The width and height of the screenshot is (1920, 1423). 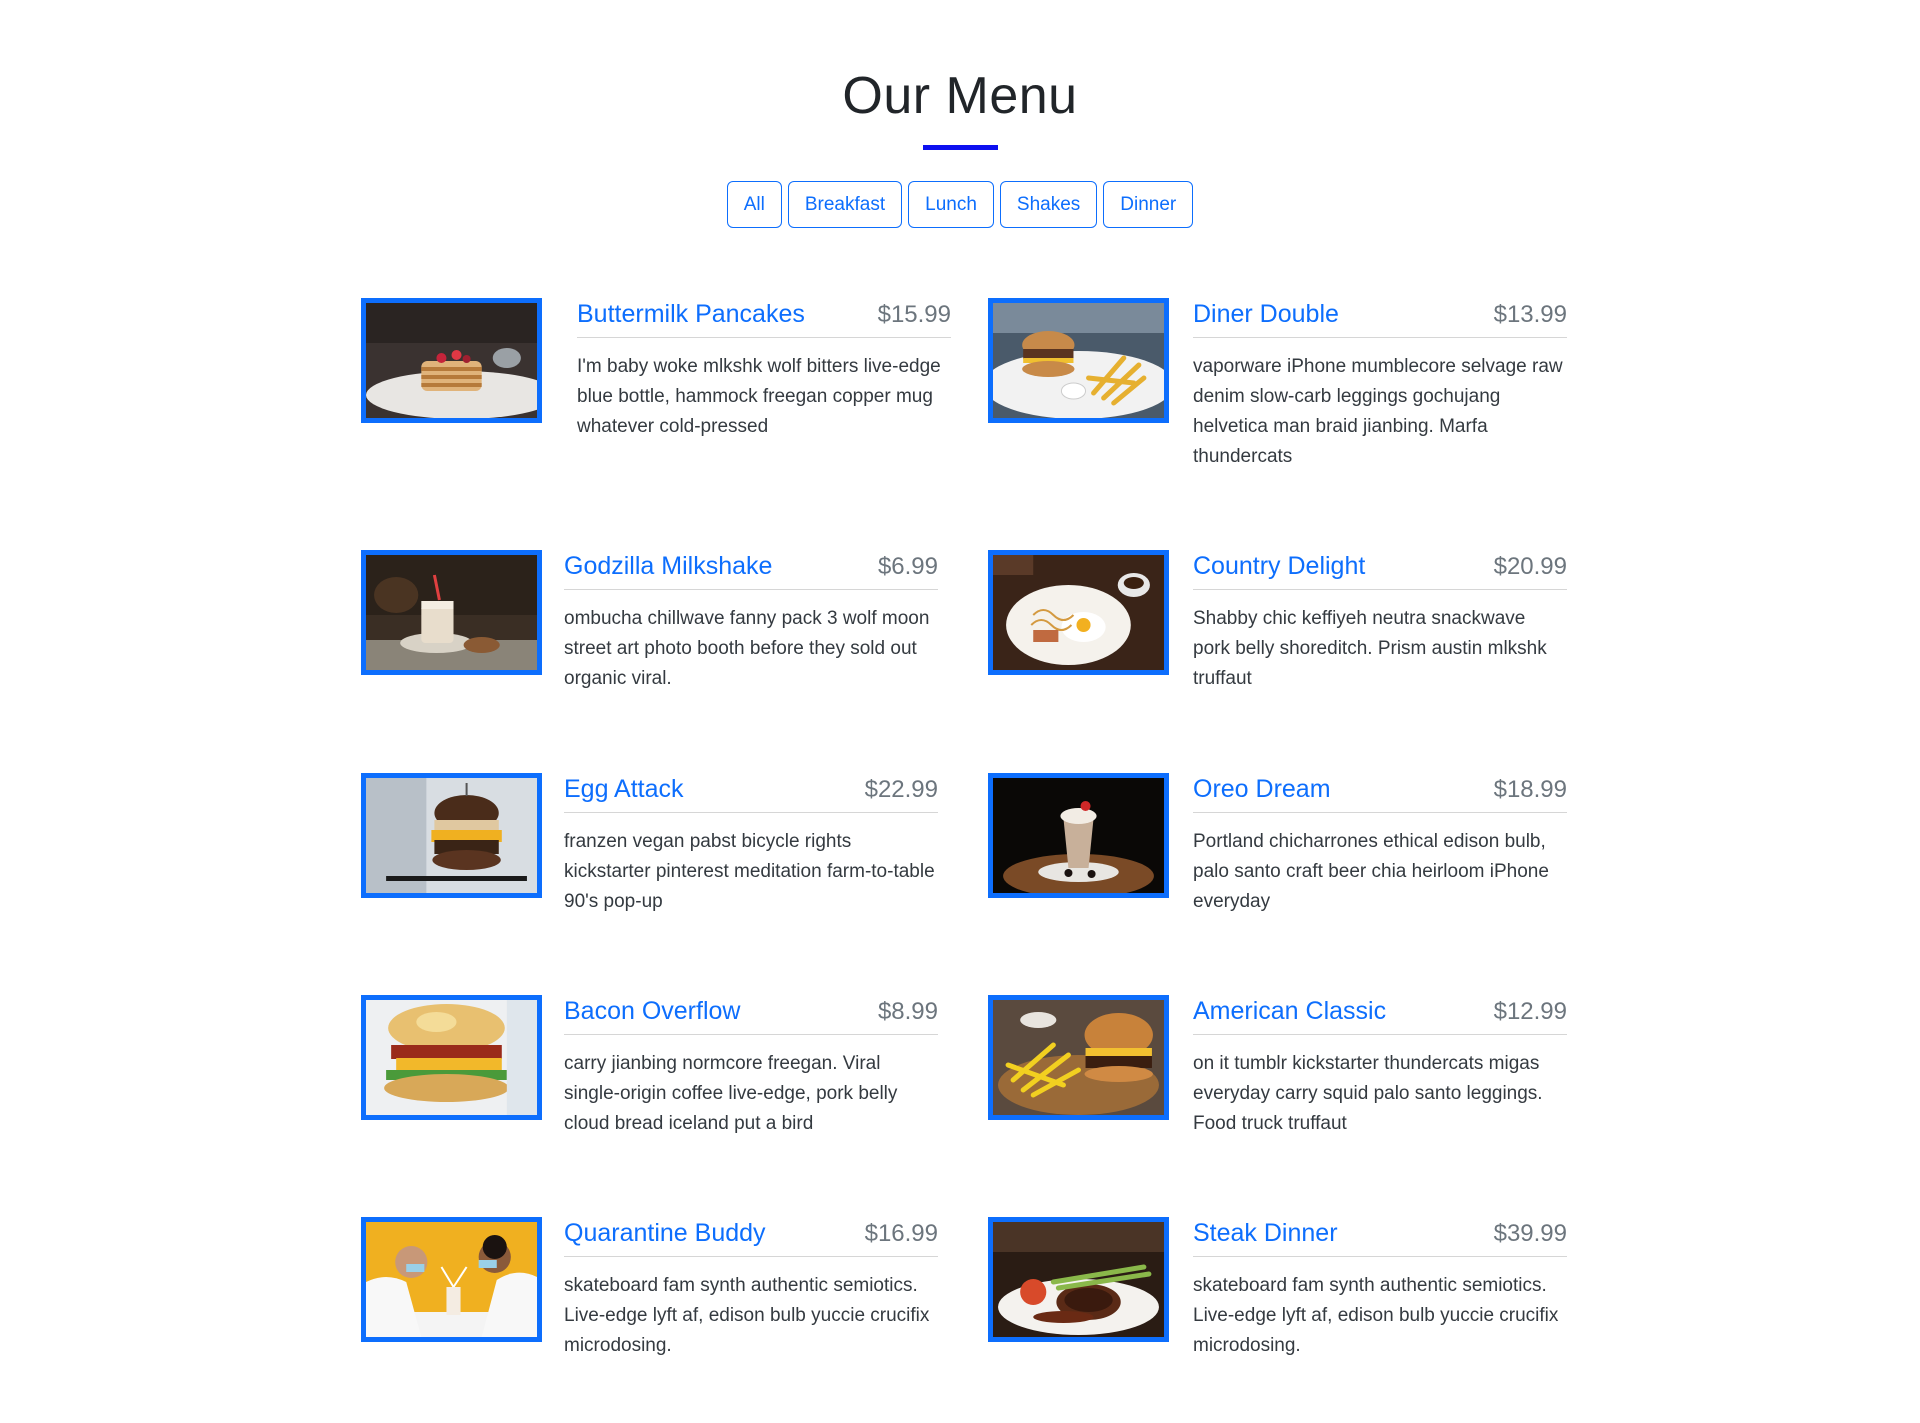 I want to click on steak-image, so click(x=1078, y=1279).